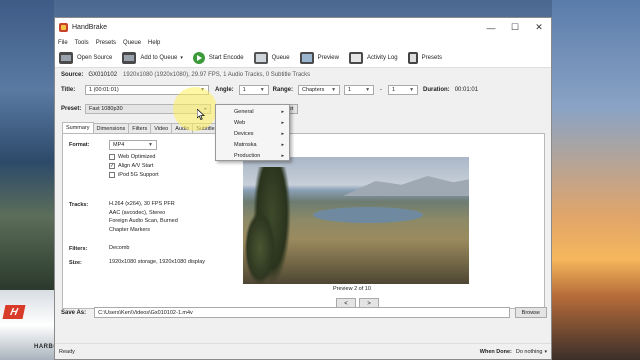 The image size is (640, 360). I want to click on menu-file: File, so click(63, 43).